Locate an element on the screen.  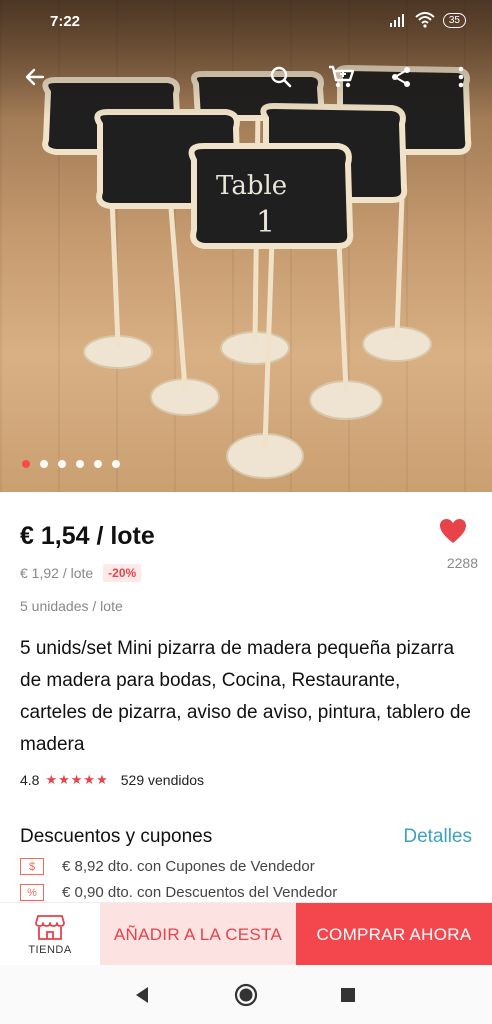
circle-home-icon is located at coordinates (246, 995).